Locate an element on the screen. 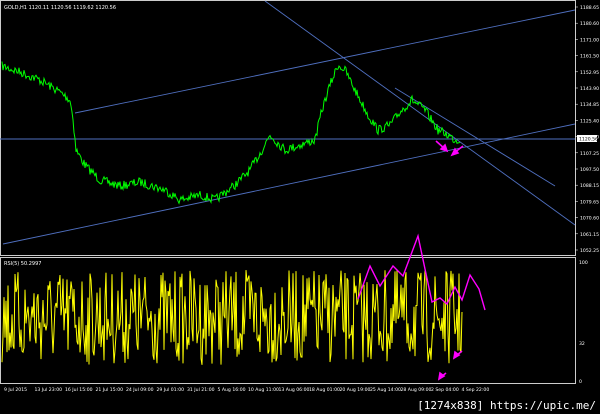 The width and height of the screenshot is (600, 414). time-tick-label: 13 Aug 06:00 is located at coordinates (294, 390).